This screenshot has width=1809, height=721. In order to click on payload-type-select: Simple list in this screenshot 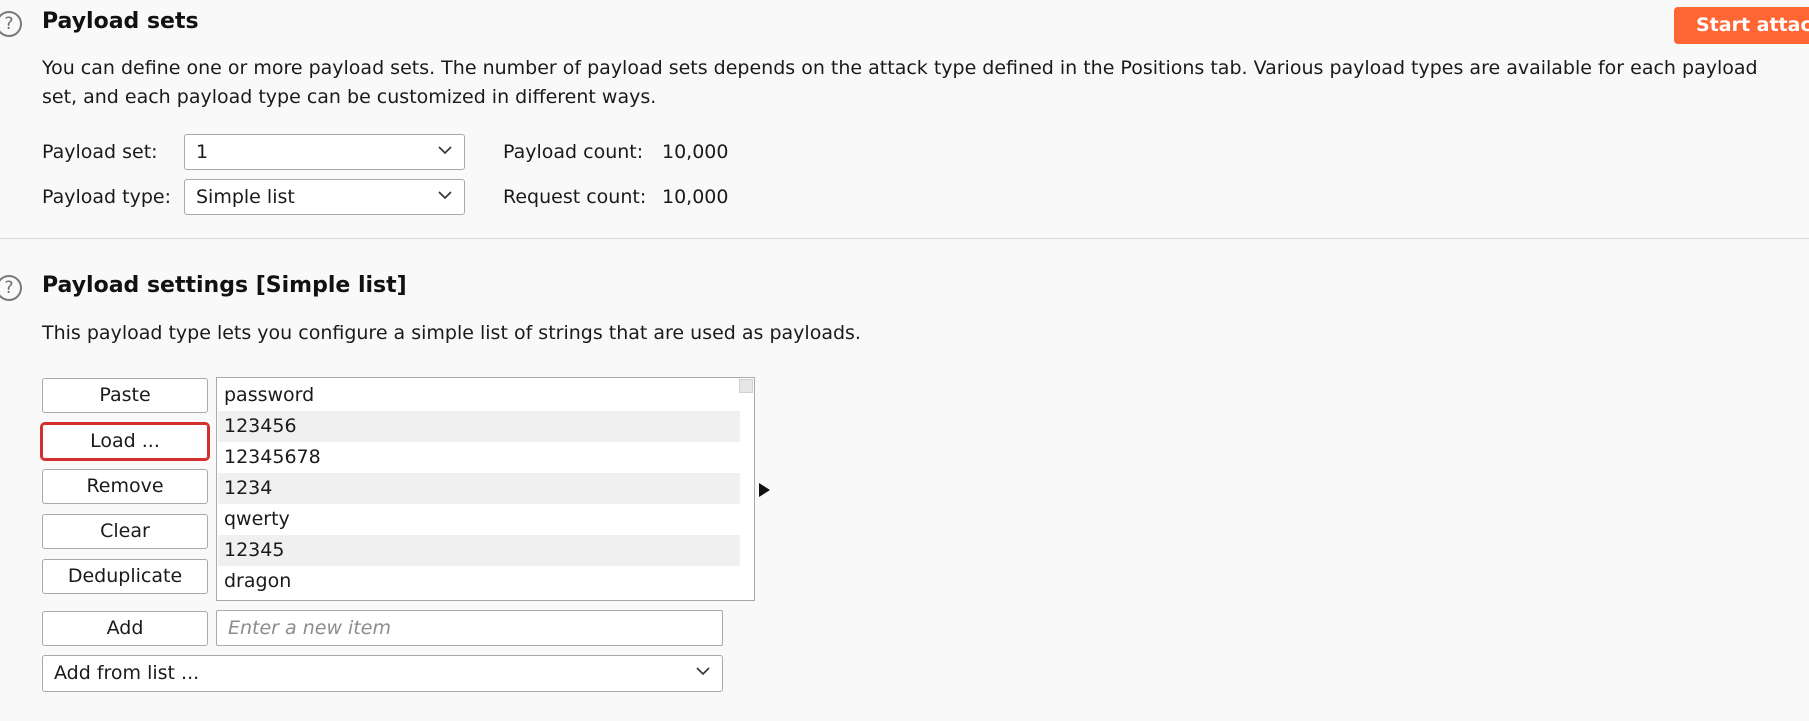, I will do `click(324, 197)`.